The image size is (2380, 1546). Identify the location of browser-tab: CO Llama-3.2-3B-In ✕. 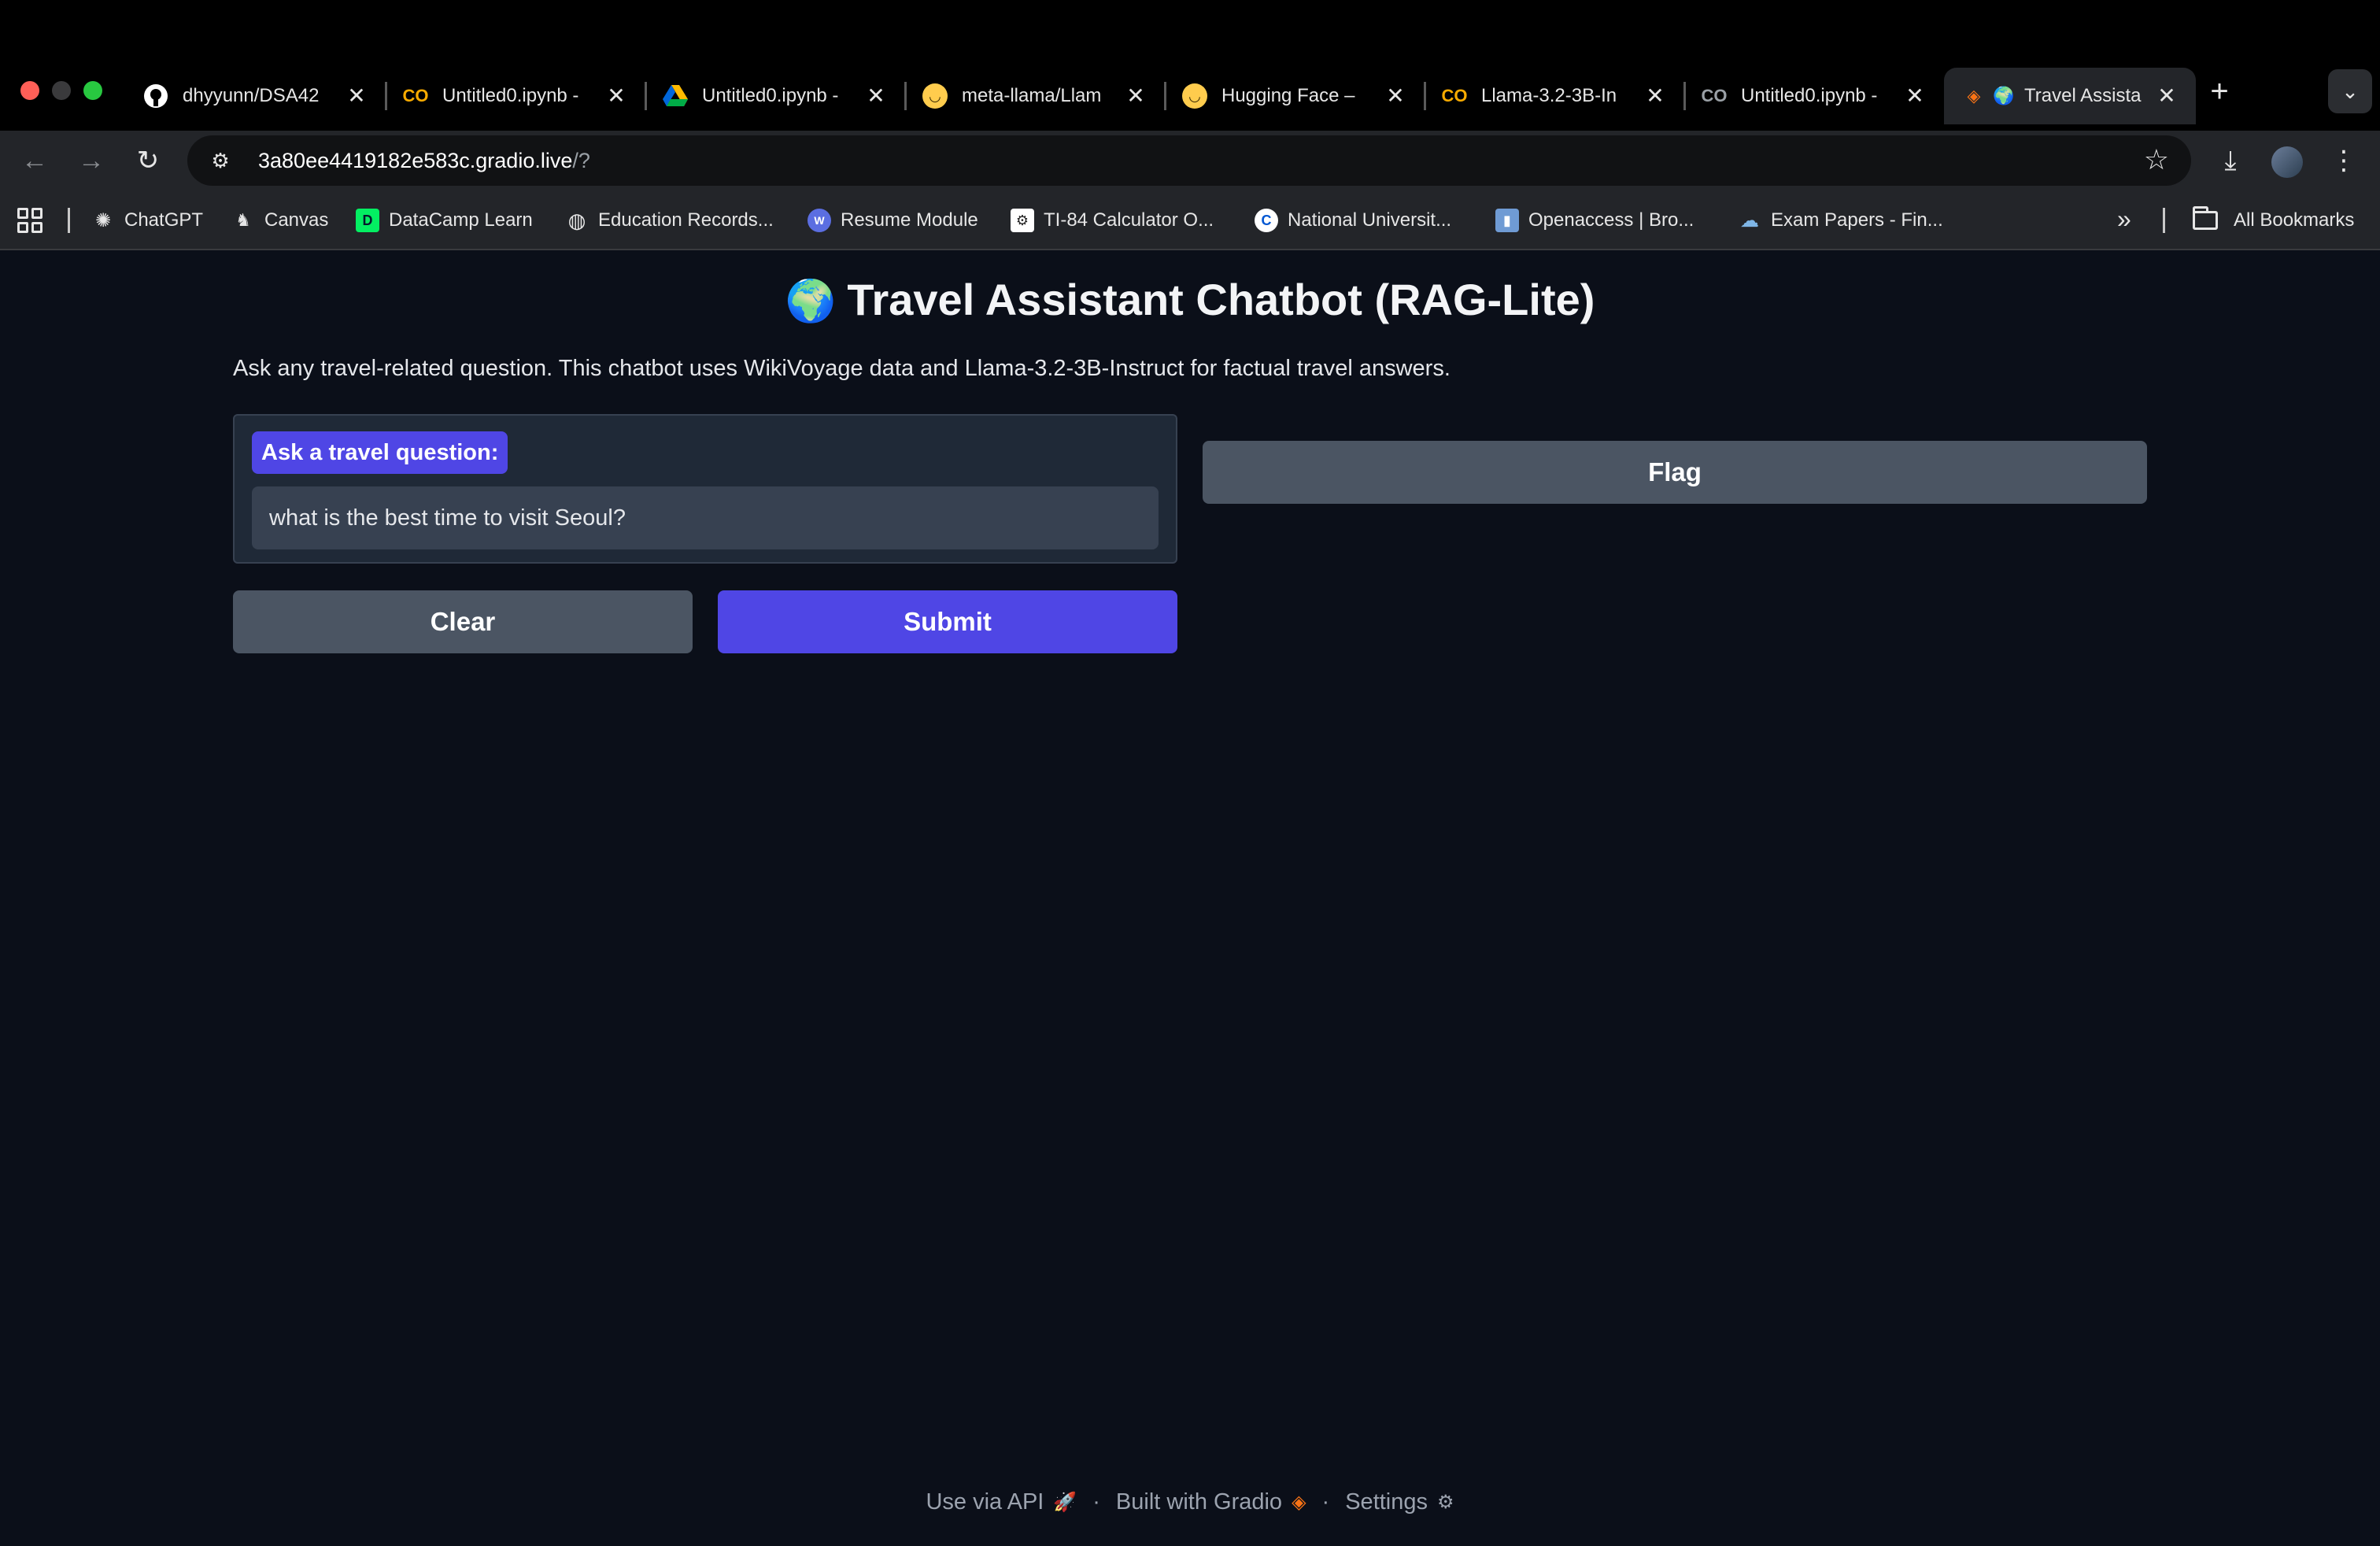
(1555, 96).